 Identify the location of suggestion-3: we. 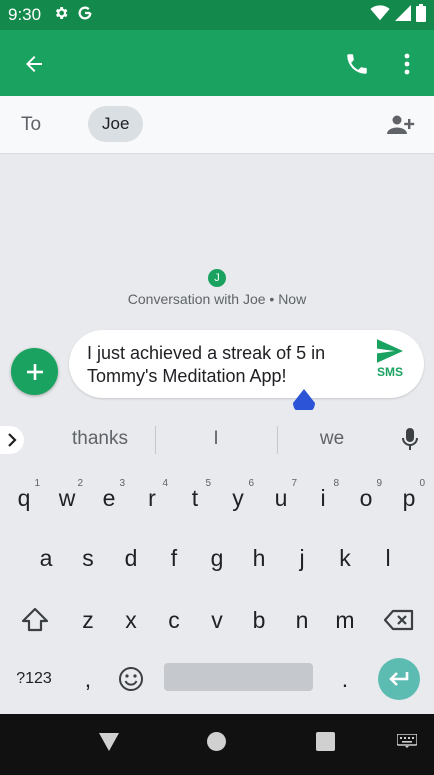
(332, 439).